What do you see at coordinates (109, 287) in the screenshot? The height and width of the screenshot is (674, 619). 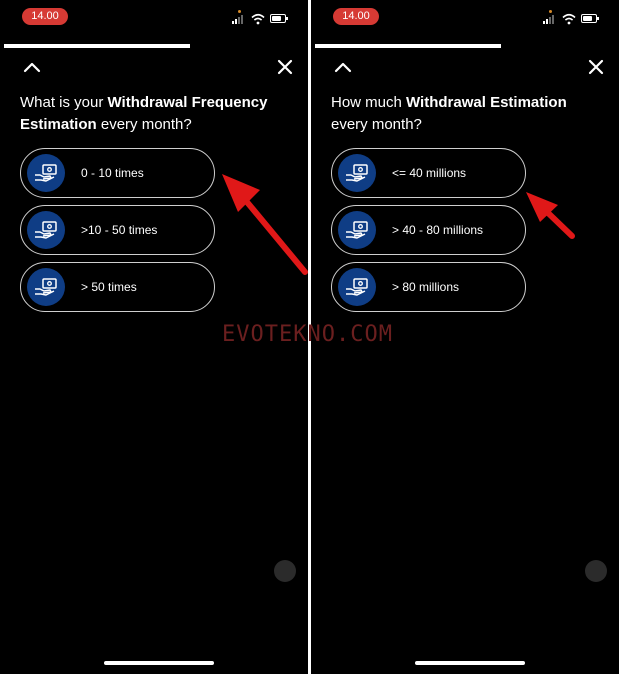 I see `option-label: > 50 times` at bounding box center [109, 287].